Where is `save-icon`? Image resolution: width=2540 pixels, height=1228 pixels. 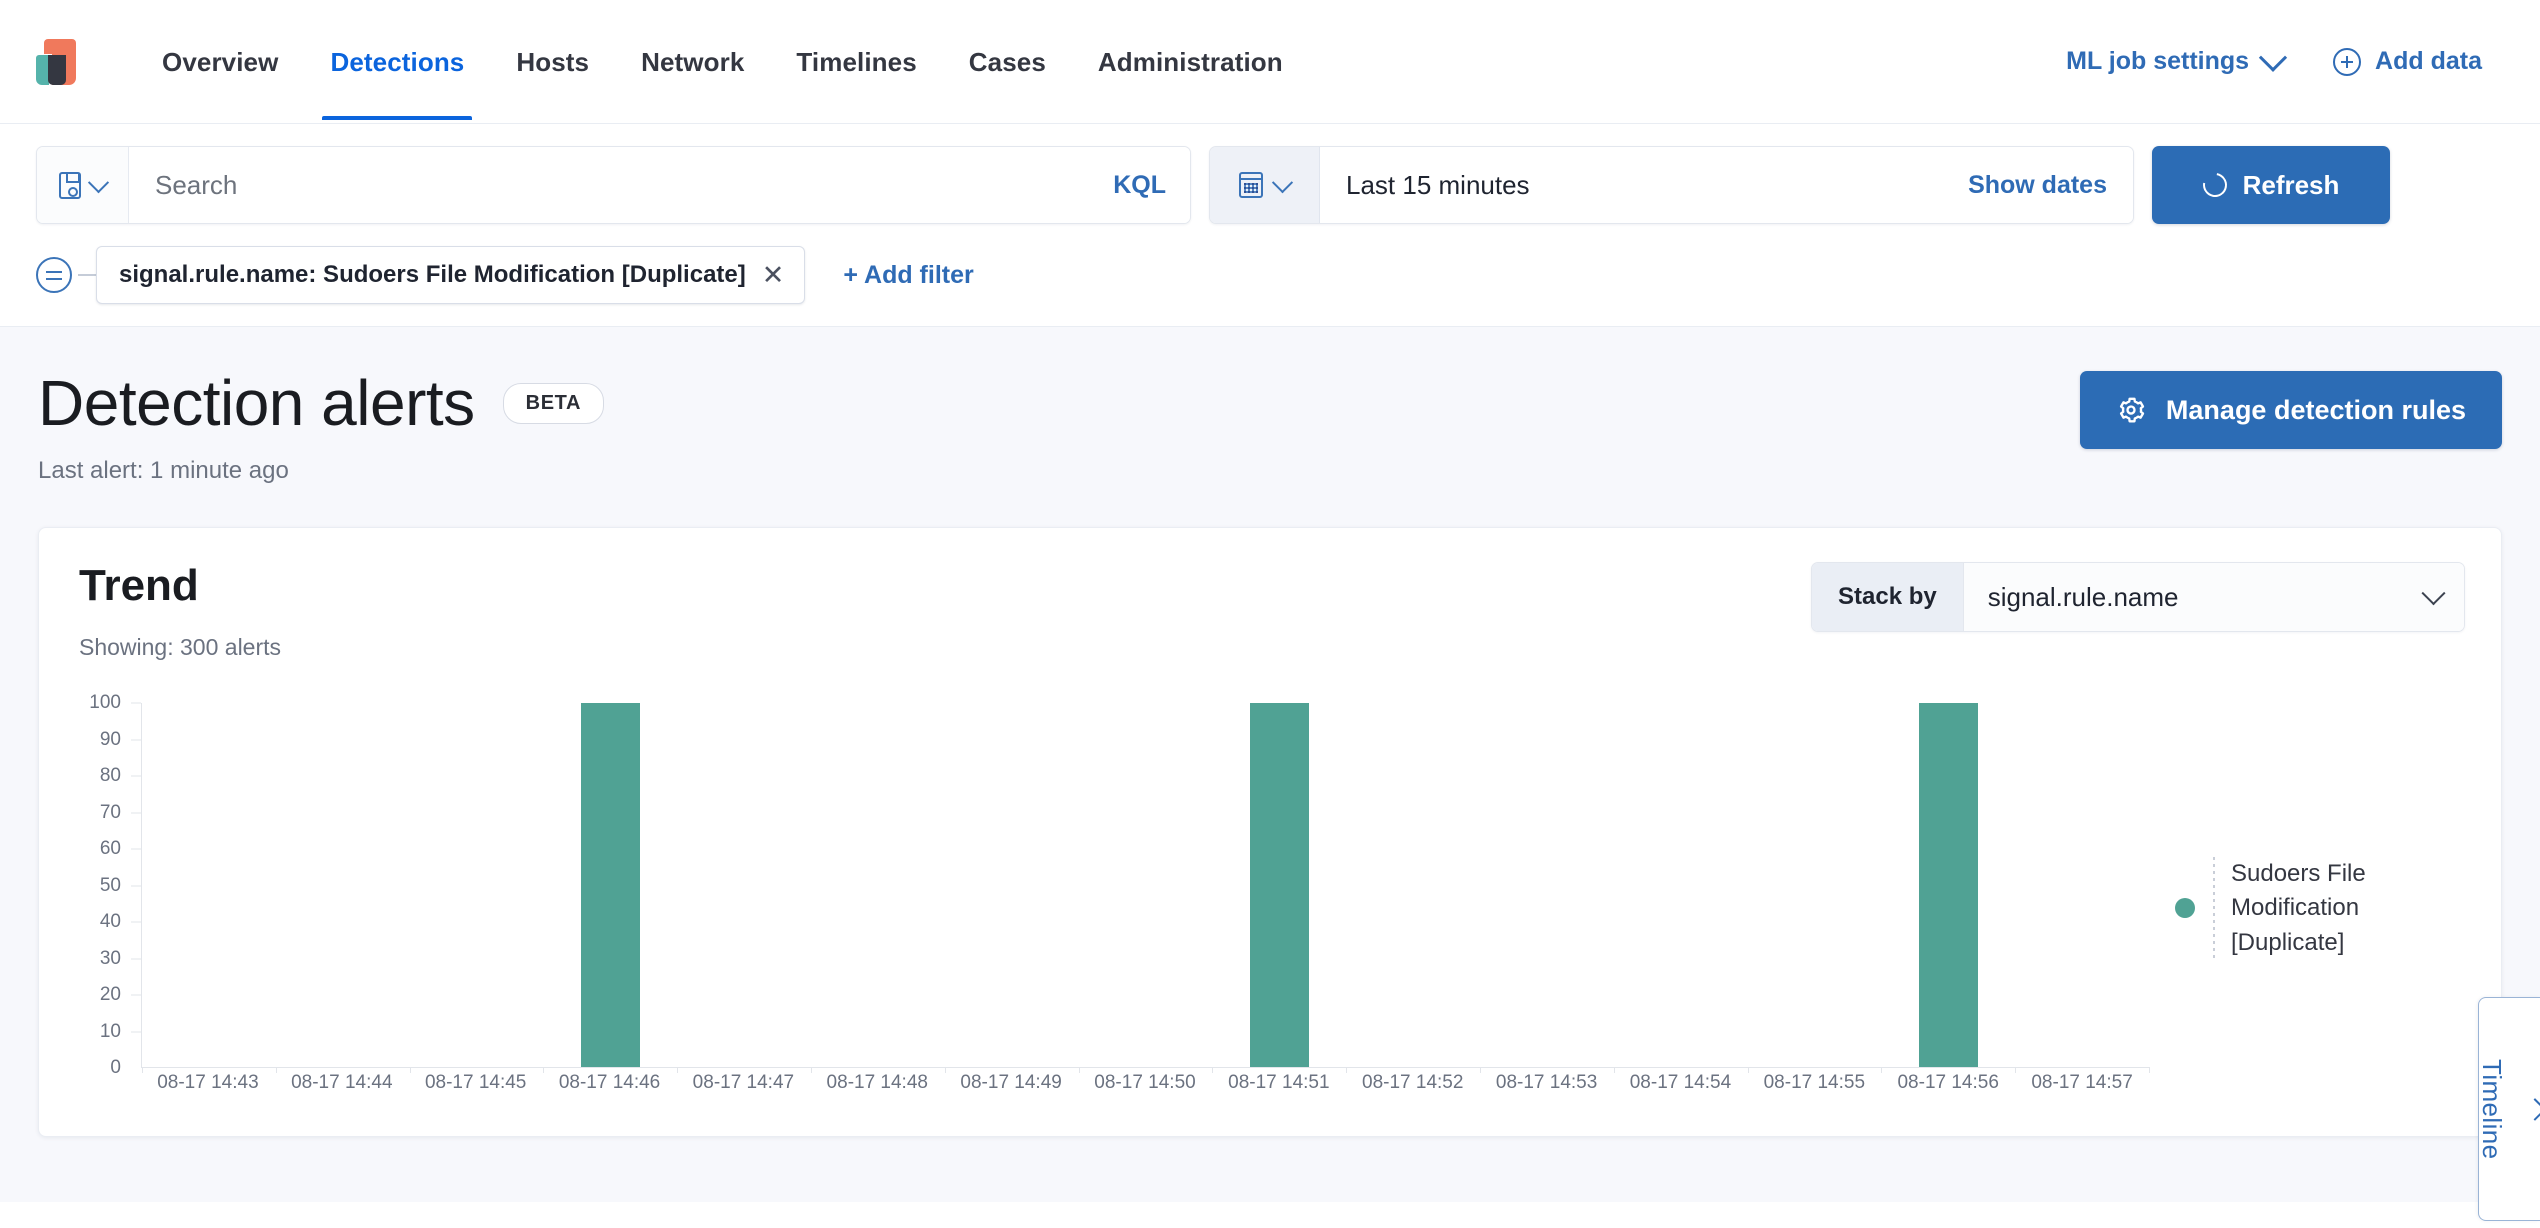
save-icon is located at coordinates (70, 185).